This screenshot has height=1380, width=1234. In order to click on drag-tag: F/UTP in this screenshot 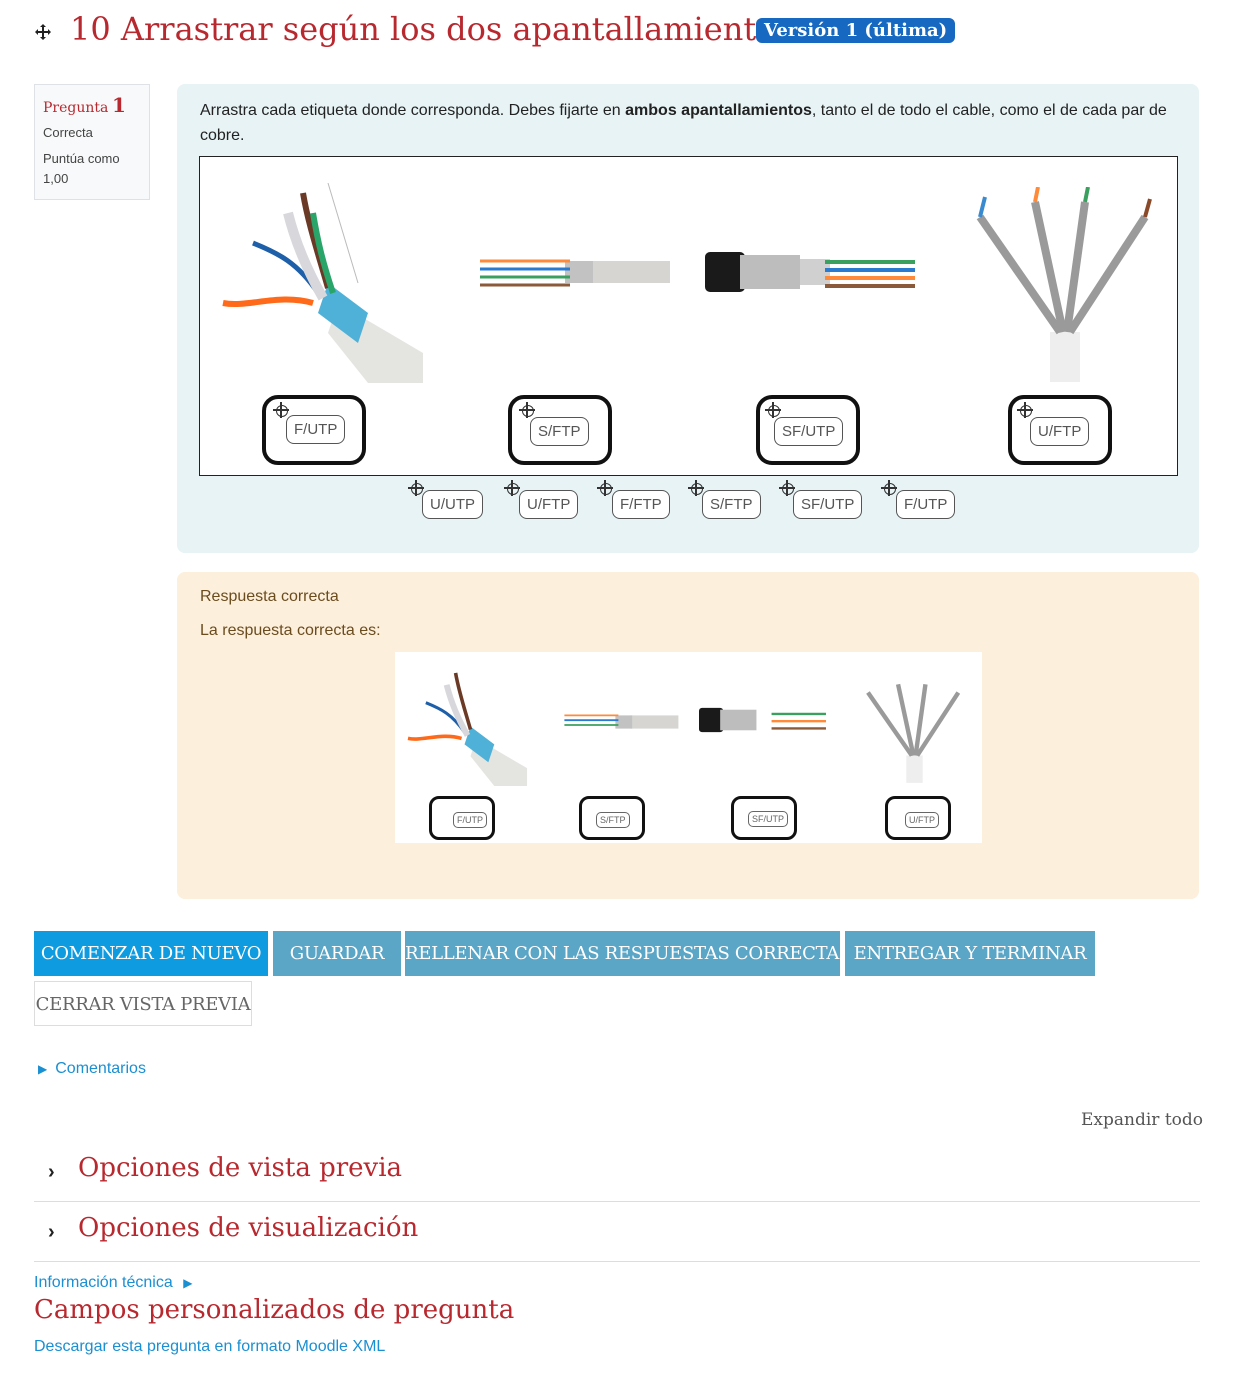, I will do `click(926, 504)`.